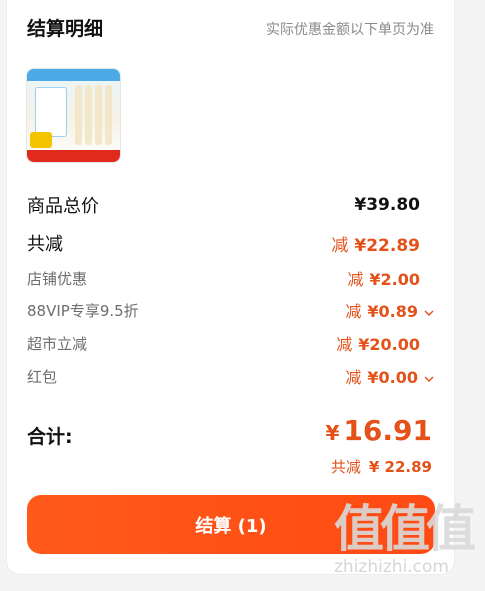  I want to click on saved-amount: ¥ 22.89, so click(400, 467).